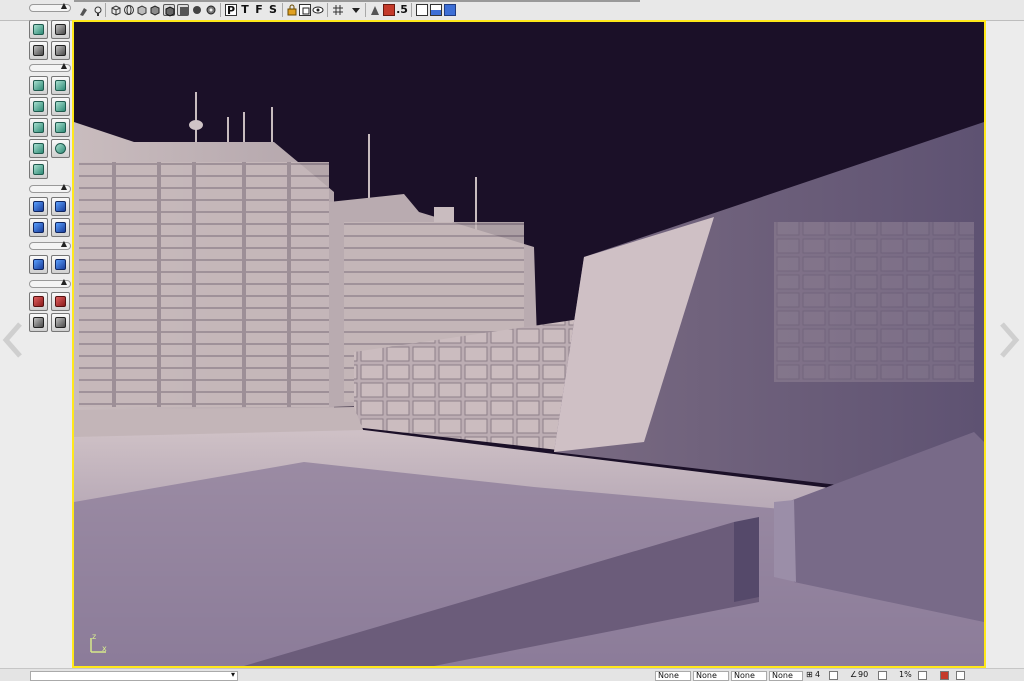  What do you see at coordinates (38, 85) in the screenshot?
I see `cube-builder-icon` at bounding box center [38, 85].